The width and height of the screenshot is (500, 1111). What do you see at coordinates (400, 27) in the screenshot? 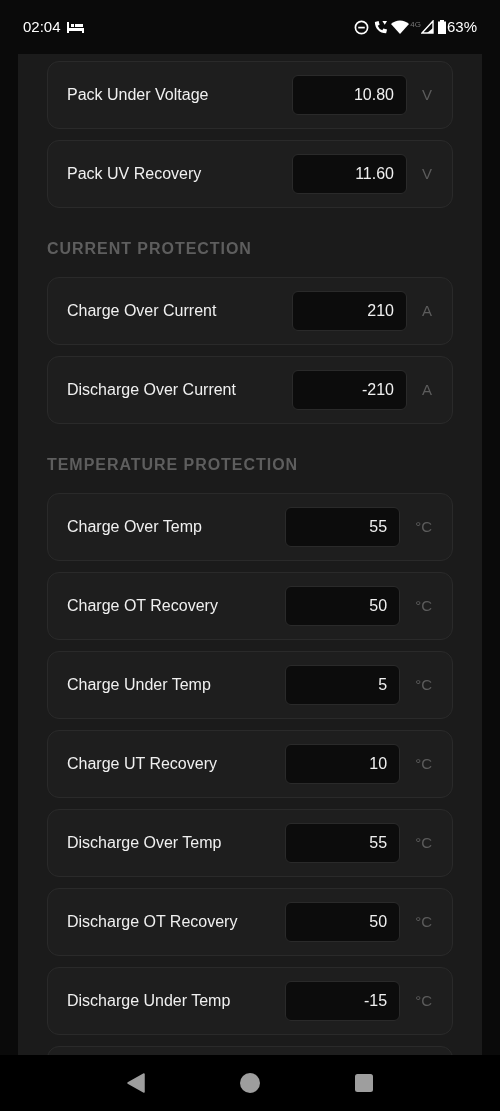
I see `wifi-icon` at bounding box center [400, 27].